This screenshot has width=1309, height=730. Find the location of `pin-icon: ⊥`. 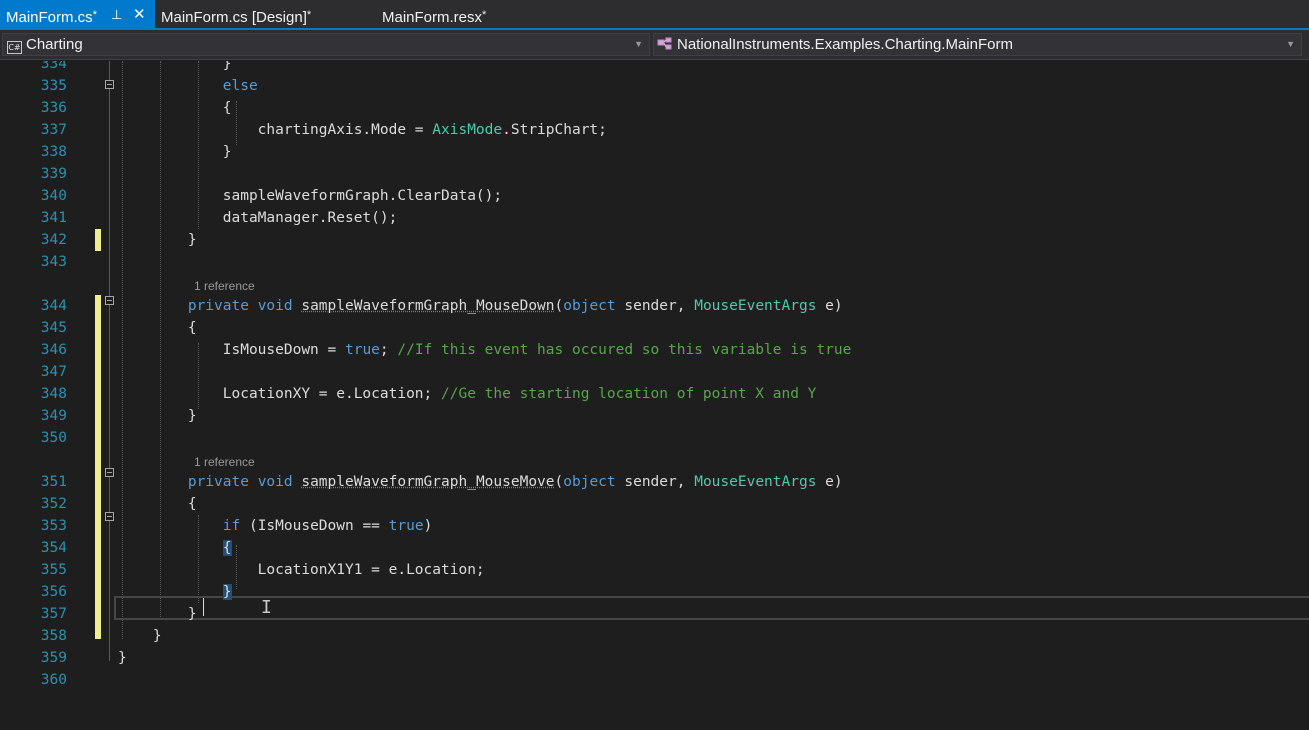

pin-icon: ⊥ is located at coordinates (116, 15).